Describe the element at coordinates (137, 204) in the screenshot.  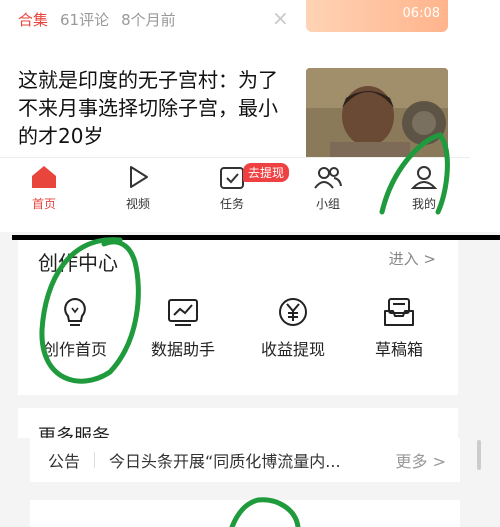
I see `tab-video-label: 视频` at that location.